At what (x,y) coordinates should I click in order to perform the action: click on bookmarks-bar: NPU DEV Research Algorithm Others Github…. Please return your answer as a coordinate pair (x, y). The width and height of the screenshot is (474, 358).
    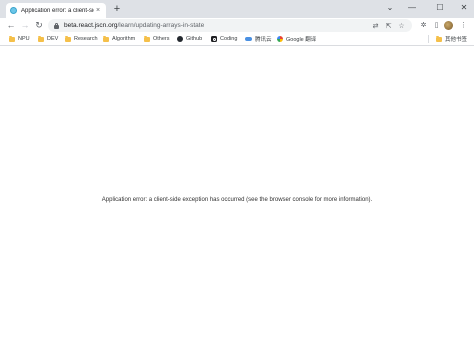
    Looking at the image, I should click on (237, 39).